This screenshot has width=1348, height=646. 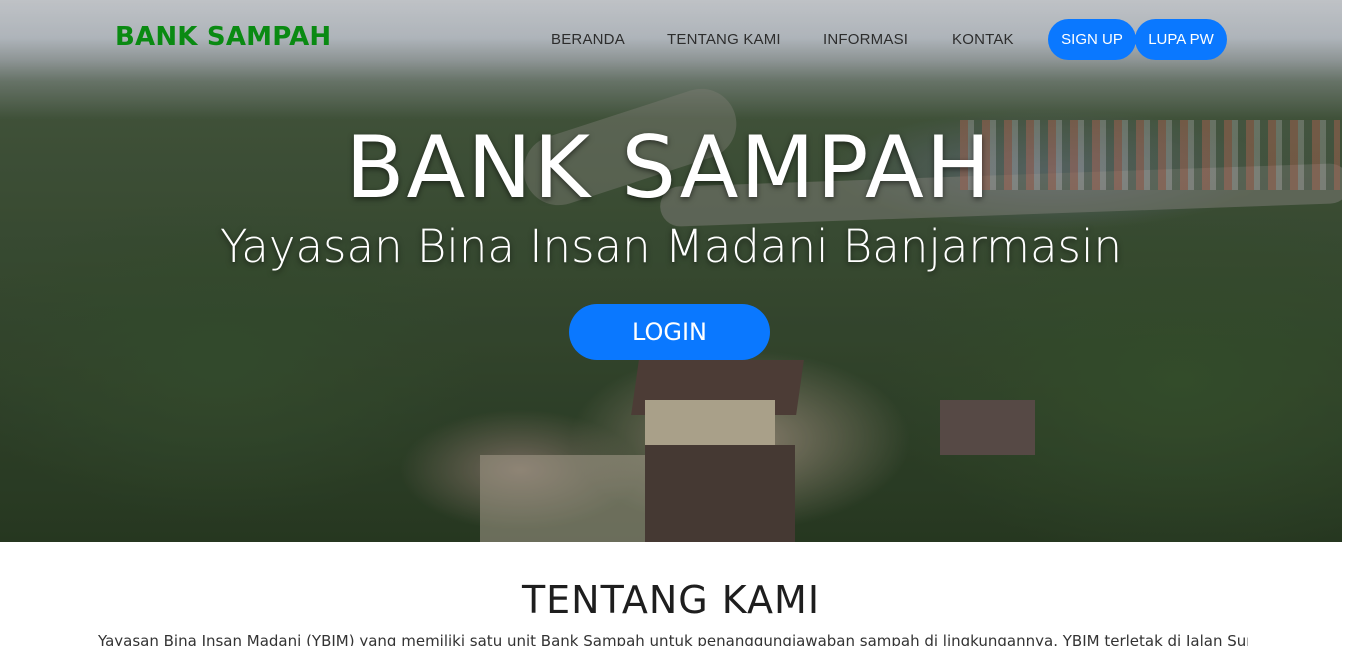 I want to click on page-scrollbar, so click(x=1345, y=323).